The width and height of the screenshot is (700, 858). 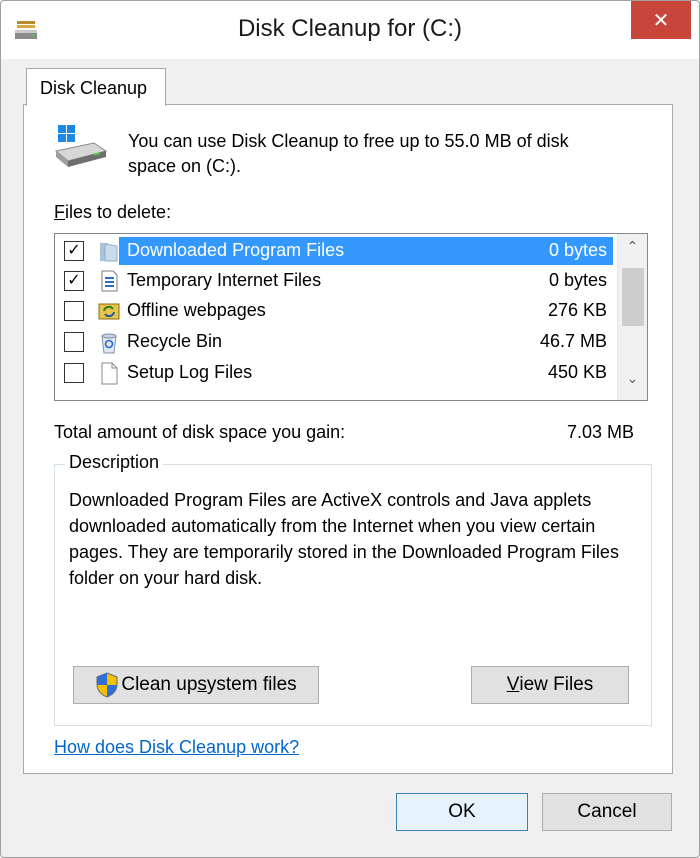 I want to click on cancel-button: Cancel, so click(x=607, y=812).